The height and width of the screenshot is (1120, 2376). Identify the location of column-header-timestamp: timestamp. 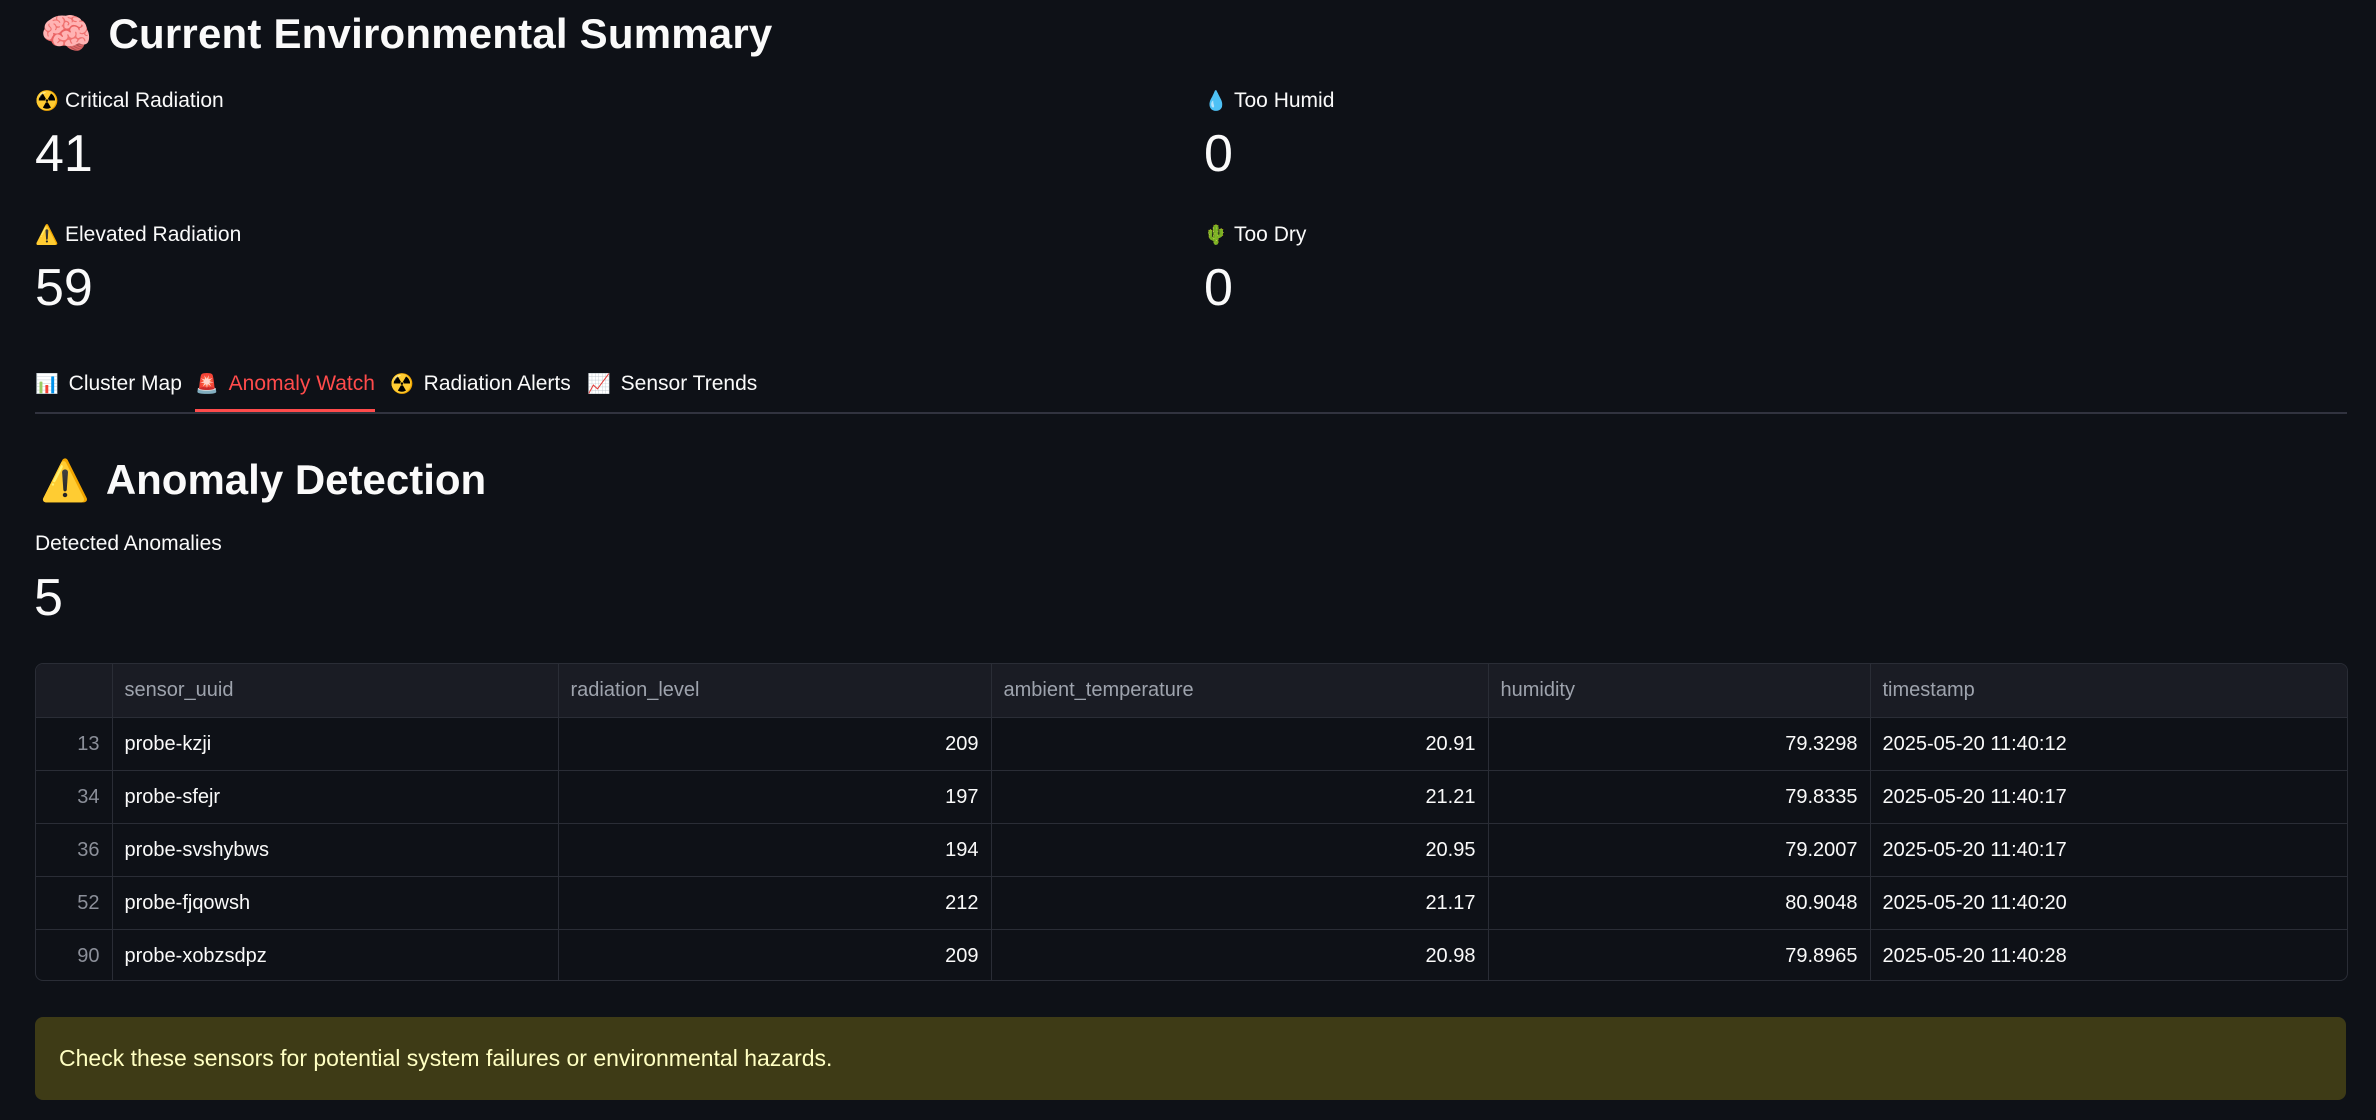
(2108, 691).